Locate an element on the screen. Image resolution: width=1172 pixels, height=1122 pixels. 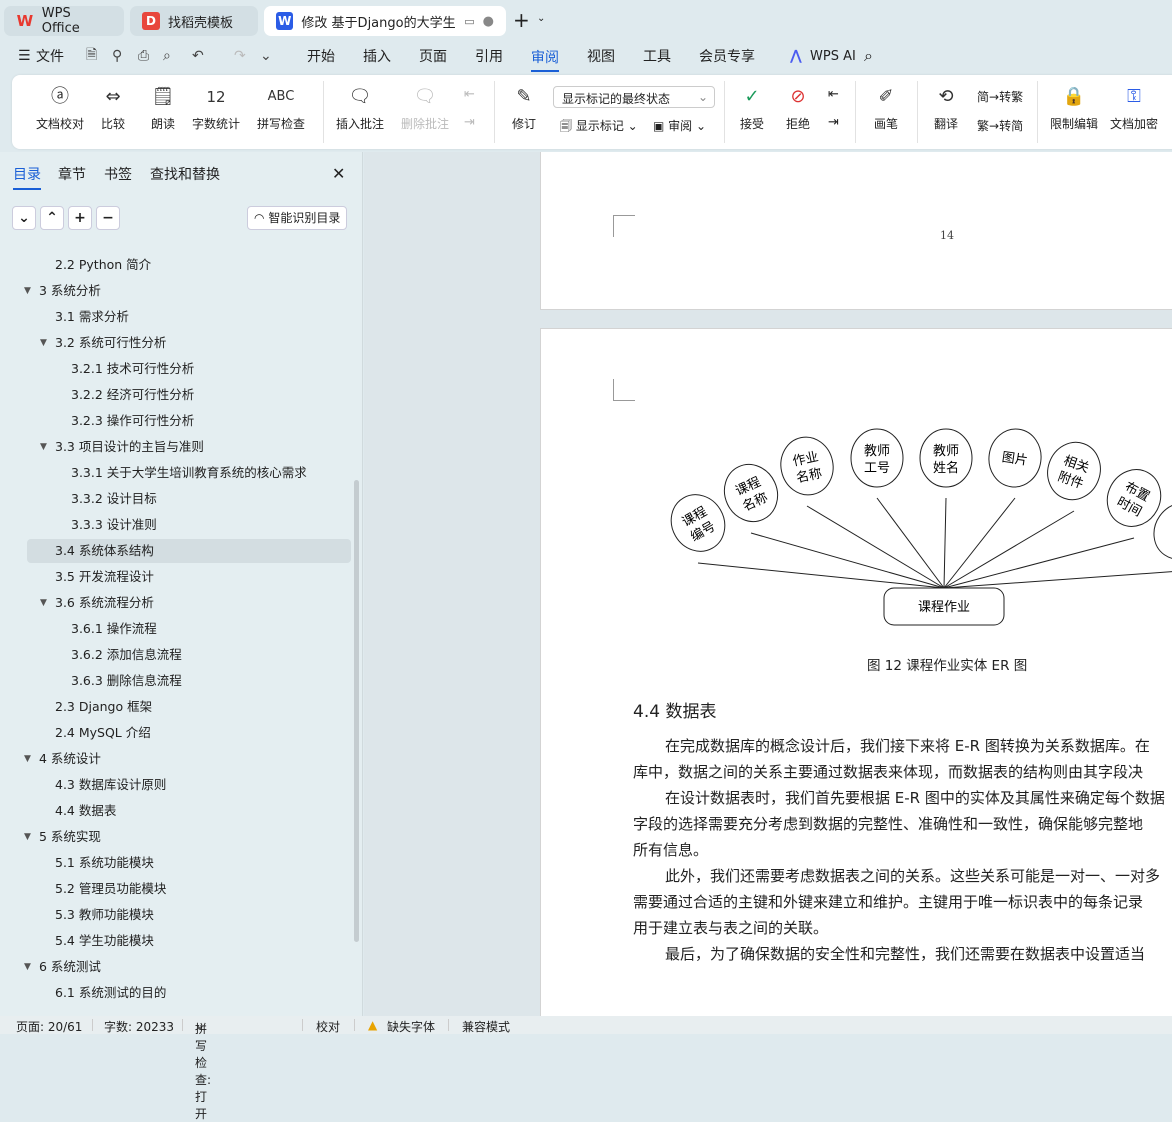
toc-item: 3.3.1 关于大学生培训教育系统的核心需求 is located at coordinates (175, 473).